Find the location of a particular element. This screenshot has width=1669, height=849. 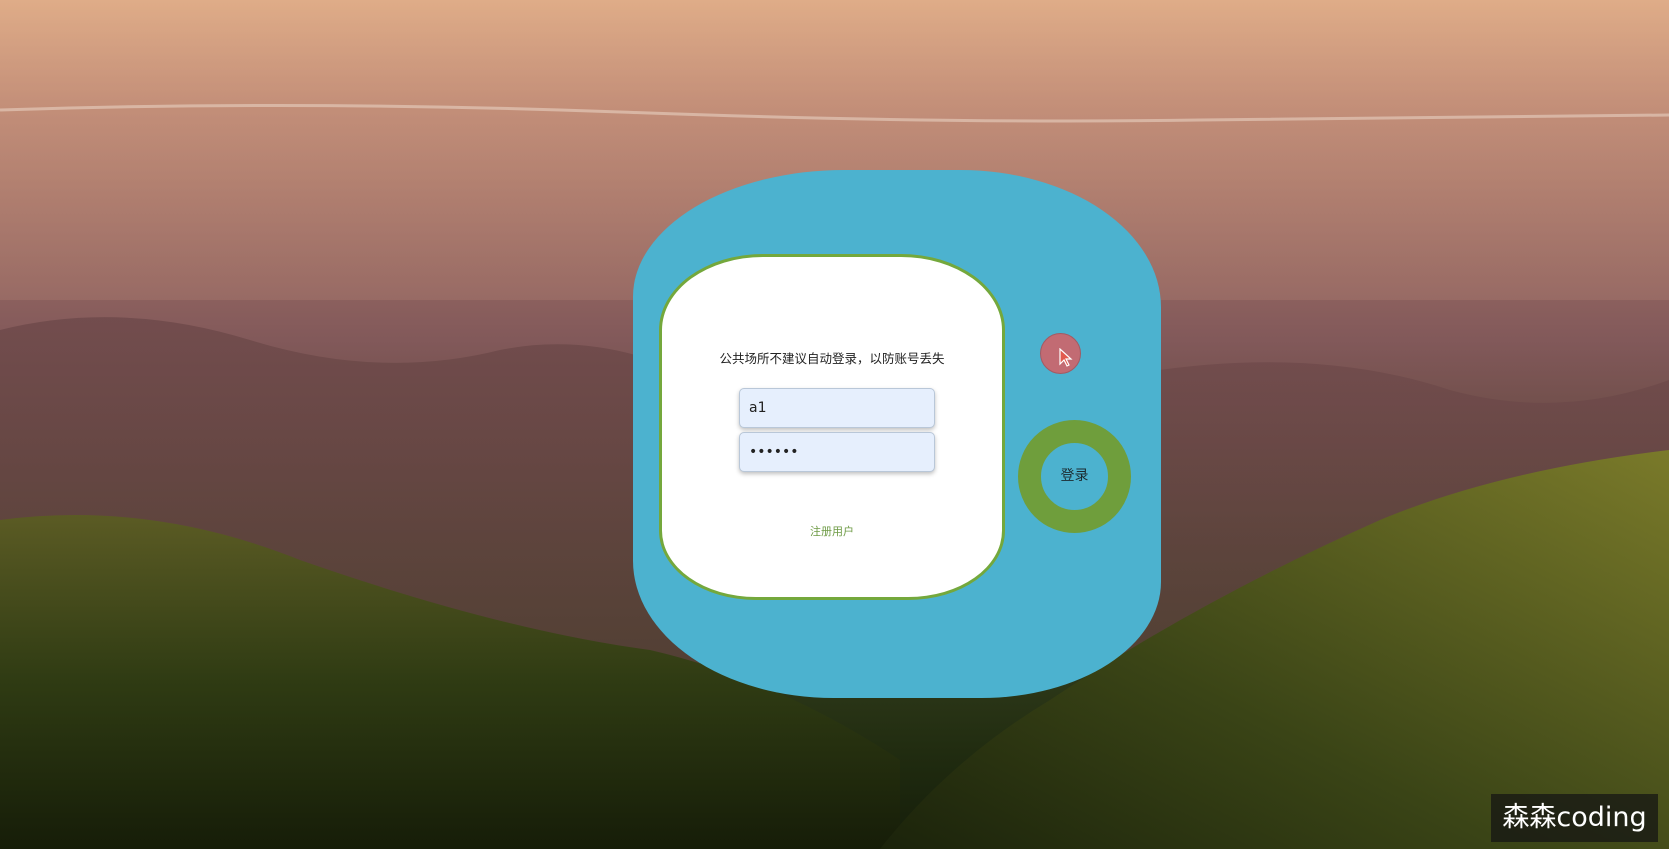

mouse-pointer-icon is located at coordinates (1066, 357).